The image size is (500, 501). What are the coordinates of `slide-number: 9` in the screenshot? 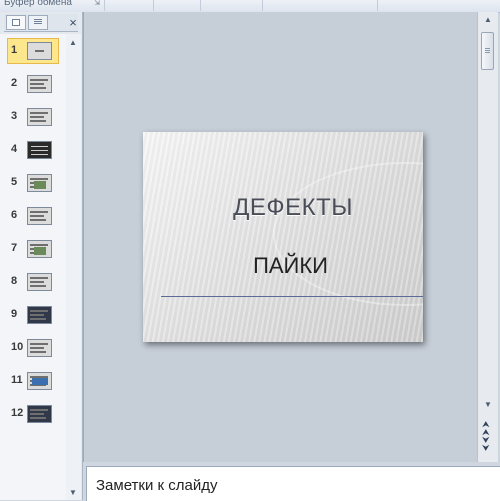 It's located at (14, 314).